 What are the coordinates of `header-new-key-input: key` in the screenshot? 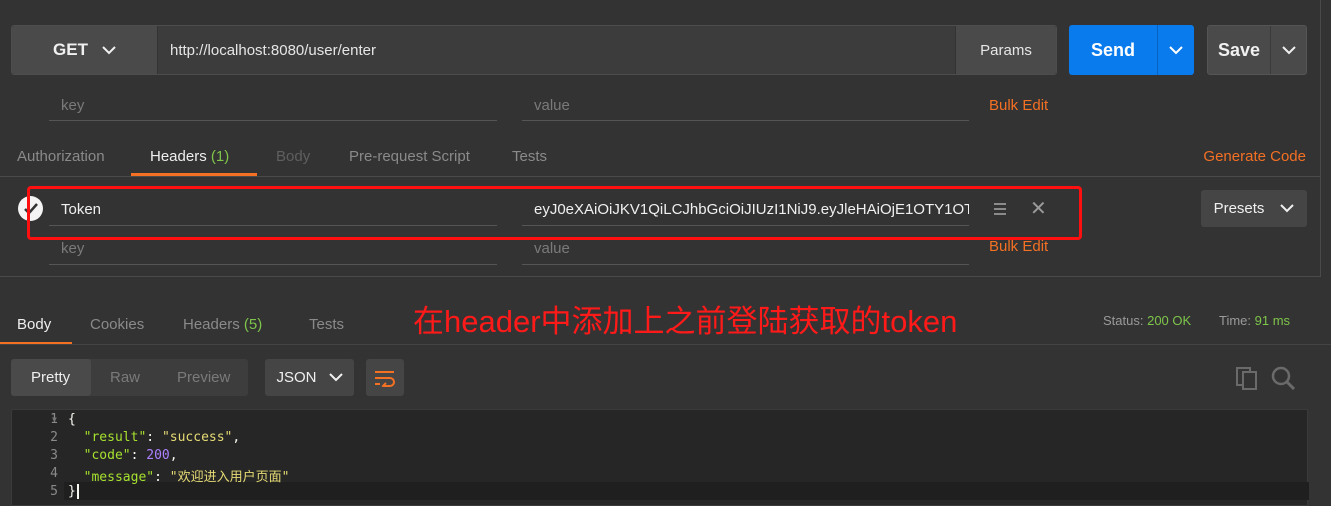 It's located at (273, 249).